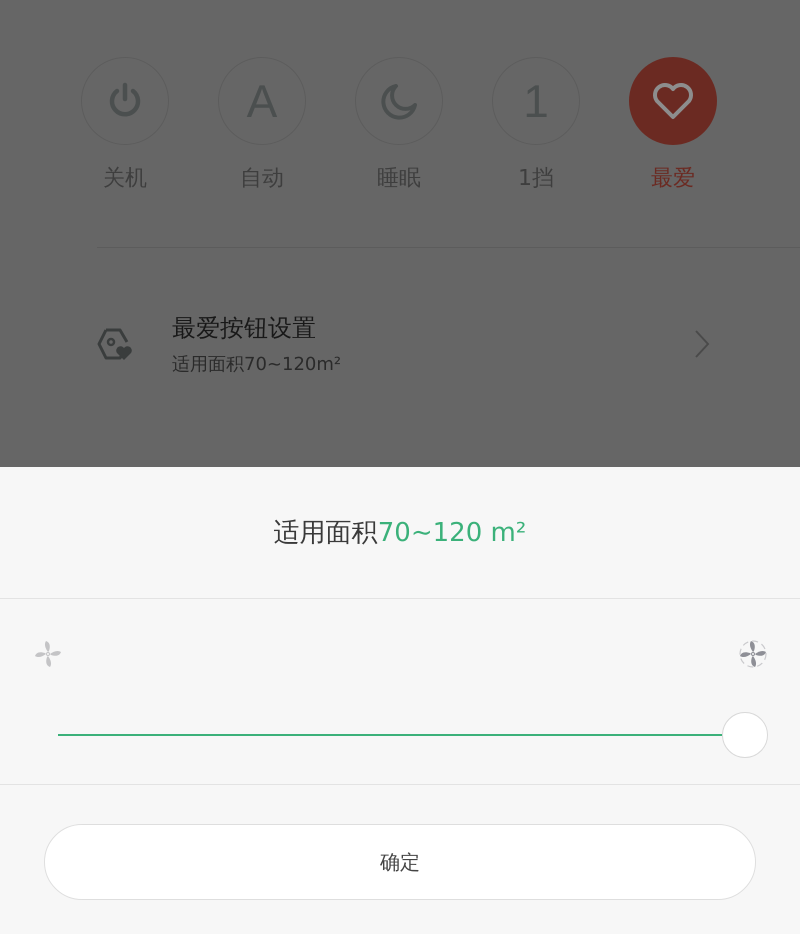 This screenshot has height=934, width=800. What do you see at coordinates (244, 328) in the screenshot?
I see `setting-title: 最爱按钮设置` at bounding box center [244, 328].